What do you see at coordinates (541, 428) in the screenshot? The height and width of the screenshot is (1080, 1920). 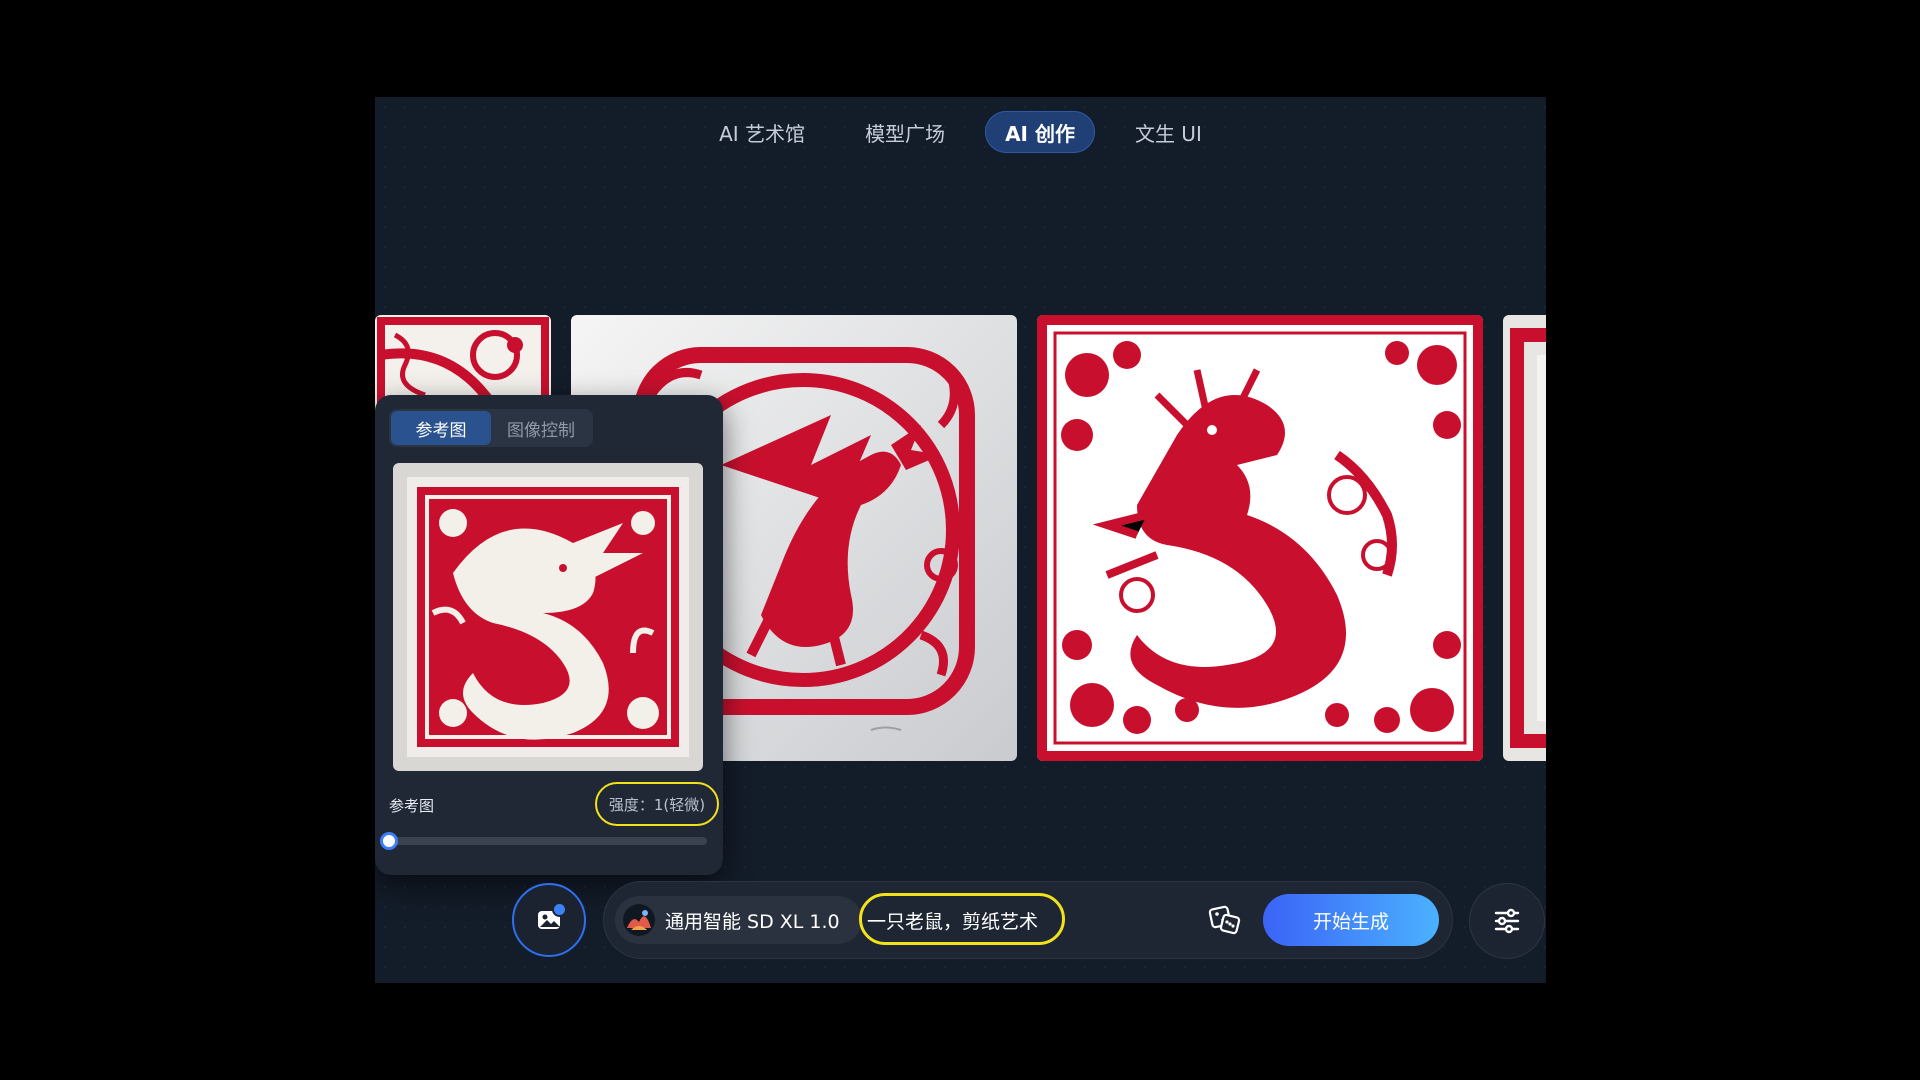 I see `tab-image-control: 图像控制` at bounding box center [541, 428].